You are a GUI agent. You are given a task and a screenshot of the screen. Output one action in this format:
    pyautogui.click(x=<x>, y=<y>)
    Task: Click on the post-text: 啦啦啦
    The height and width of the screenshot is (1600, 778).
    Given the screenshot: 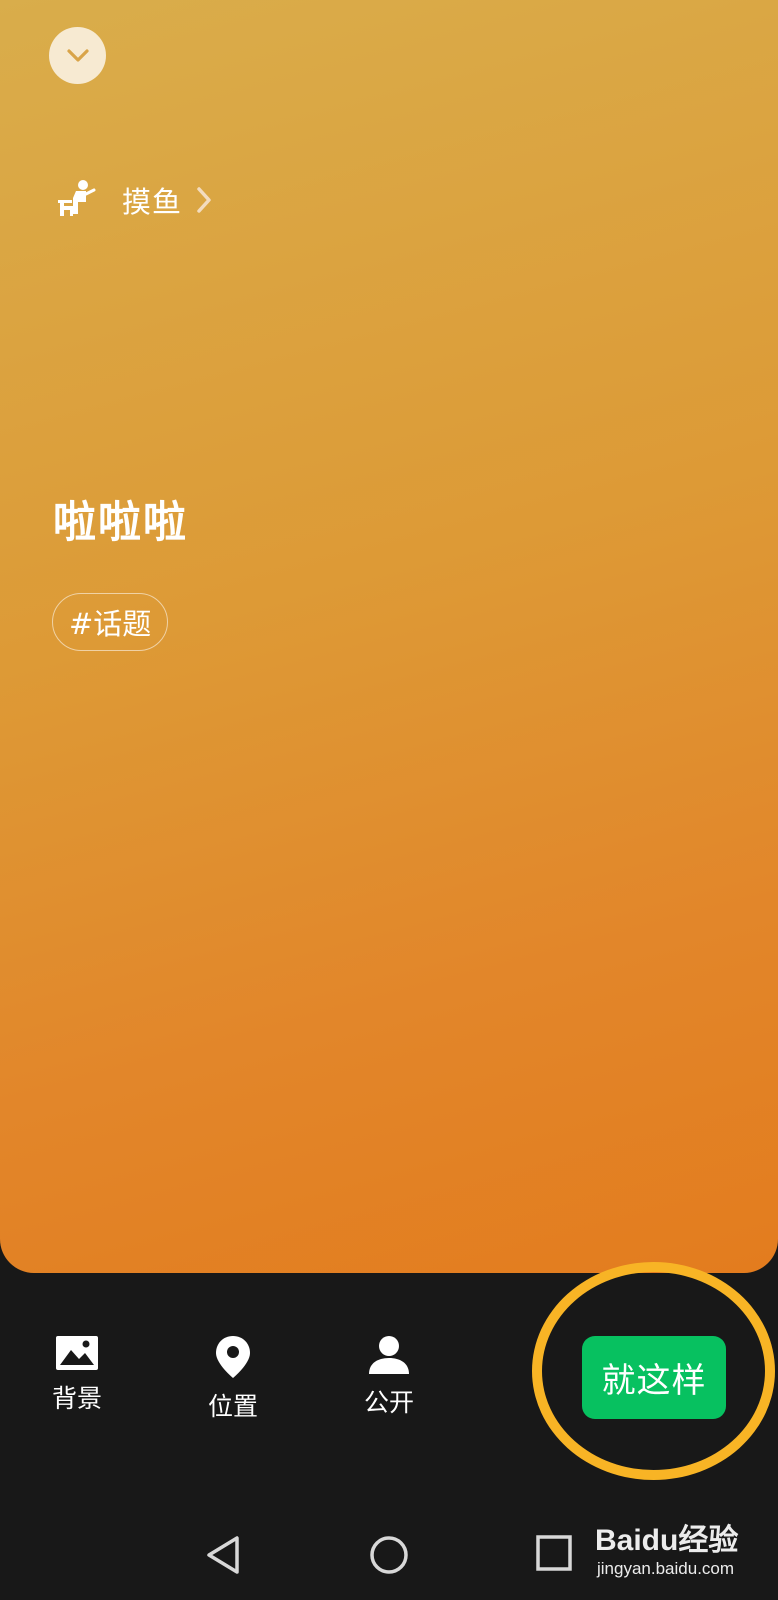 What is the action you would take?
    pyautogui.click(x=120, y=519)
    